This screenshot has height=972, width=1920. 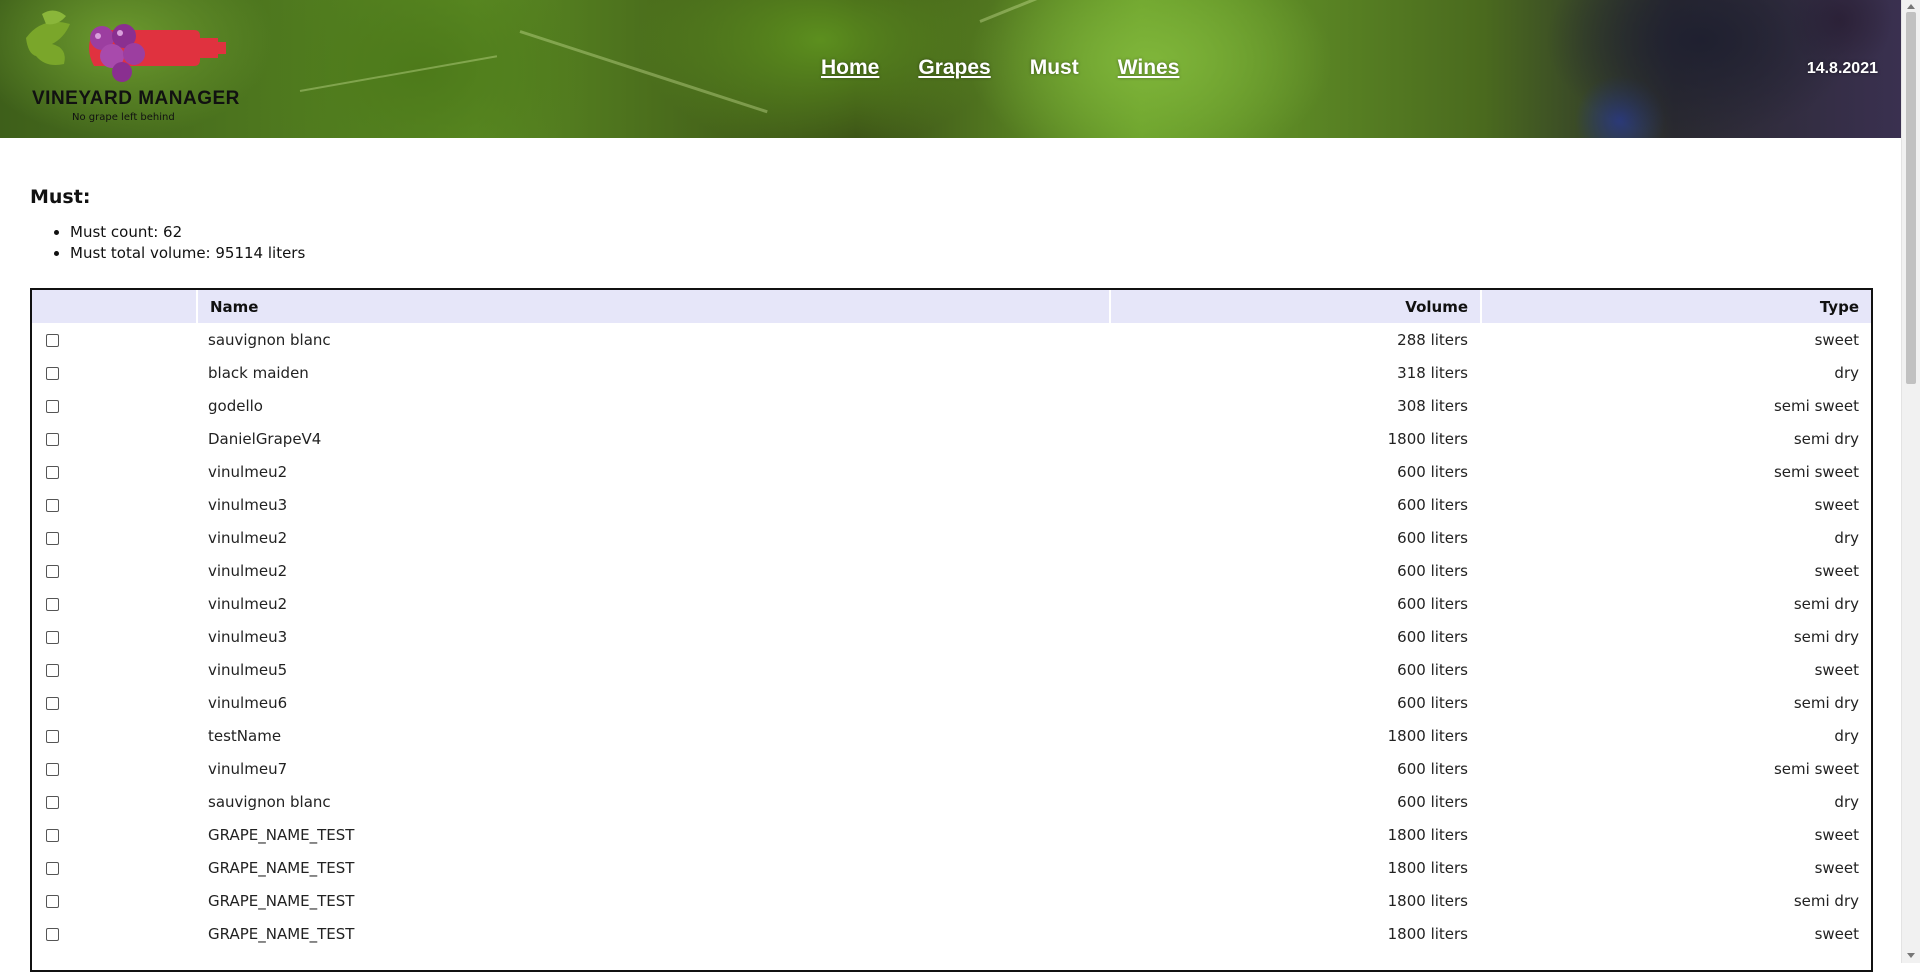 I want to click on must-name-cell: black maiden, so click(x=258, y=372).